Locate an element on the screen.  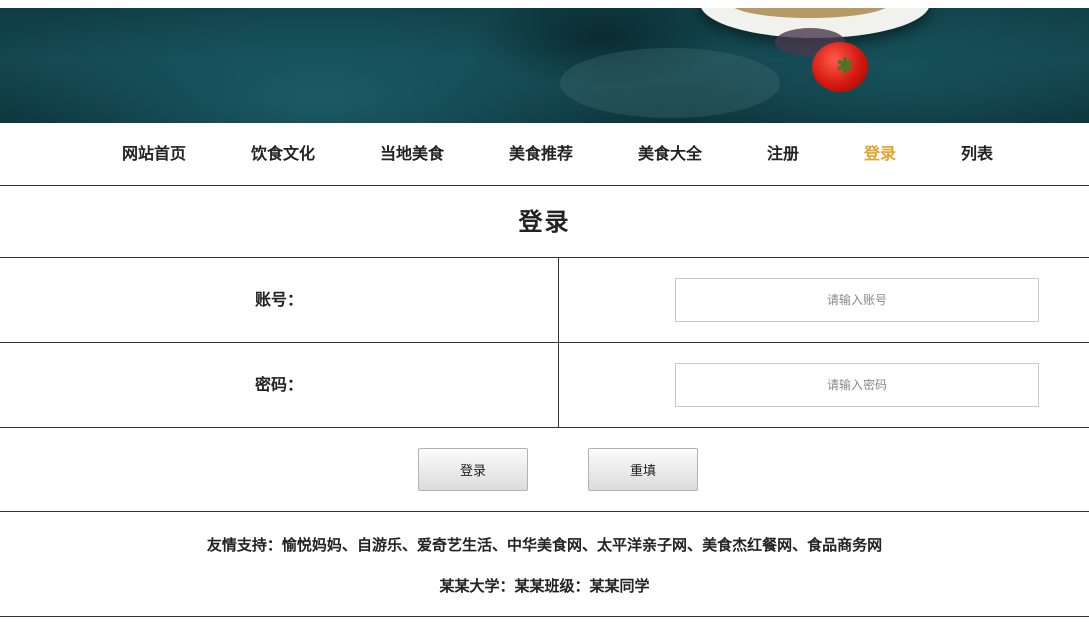
nav-item-recommended: 美食推荐 is located at coordinates (541, 154).